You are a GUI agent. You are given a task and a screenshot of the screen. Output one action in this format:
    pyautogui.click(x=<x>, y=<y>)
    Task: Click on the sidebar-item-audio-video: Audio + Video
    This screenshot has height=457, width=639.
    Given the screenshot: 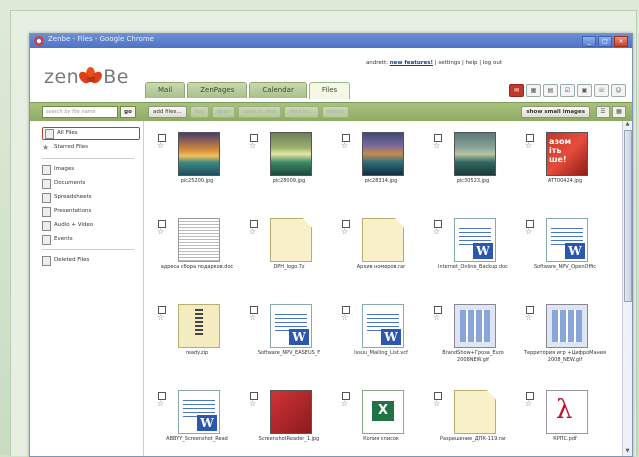 What is the action you would take?
    pyautogui.click(x=67, y=225)
    